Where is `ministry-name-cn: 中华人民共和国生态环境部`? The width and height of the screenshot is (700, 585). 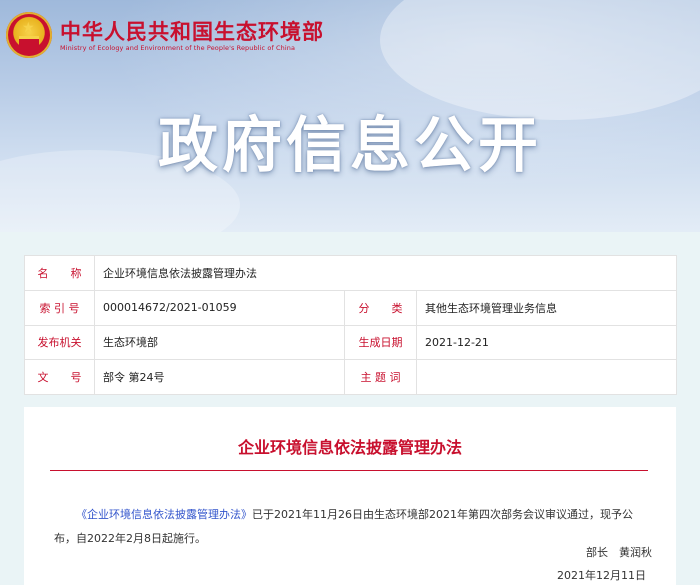
ministry-name-cn: 中华人民共和国生态环境部 is located at coordinates (192, 31).